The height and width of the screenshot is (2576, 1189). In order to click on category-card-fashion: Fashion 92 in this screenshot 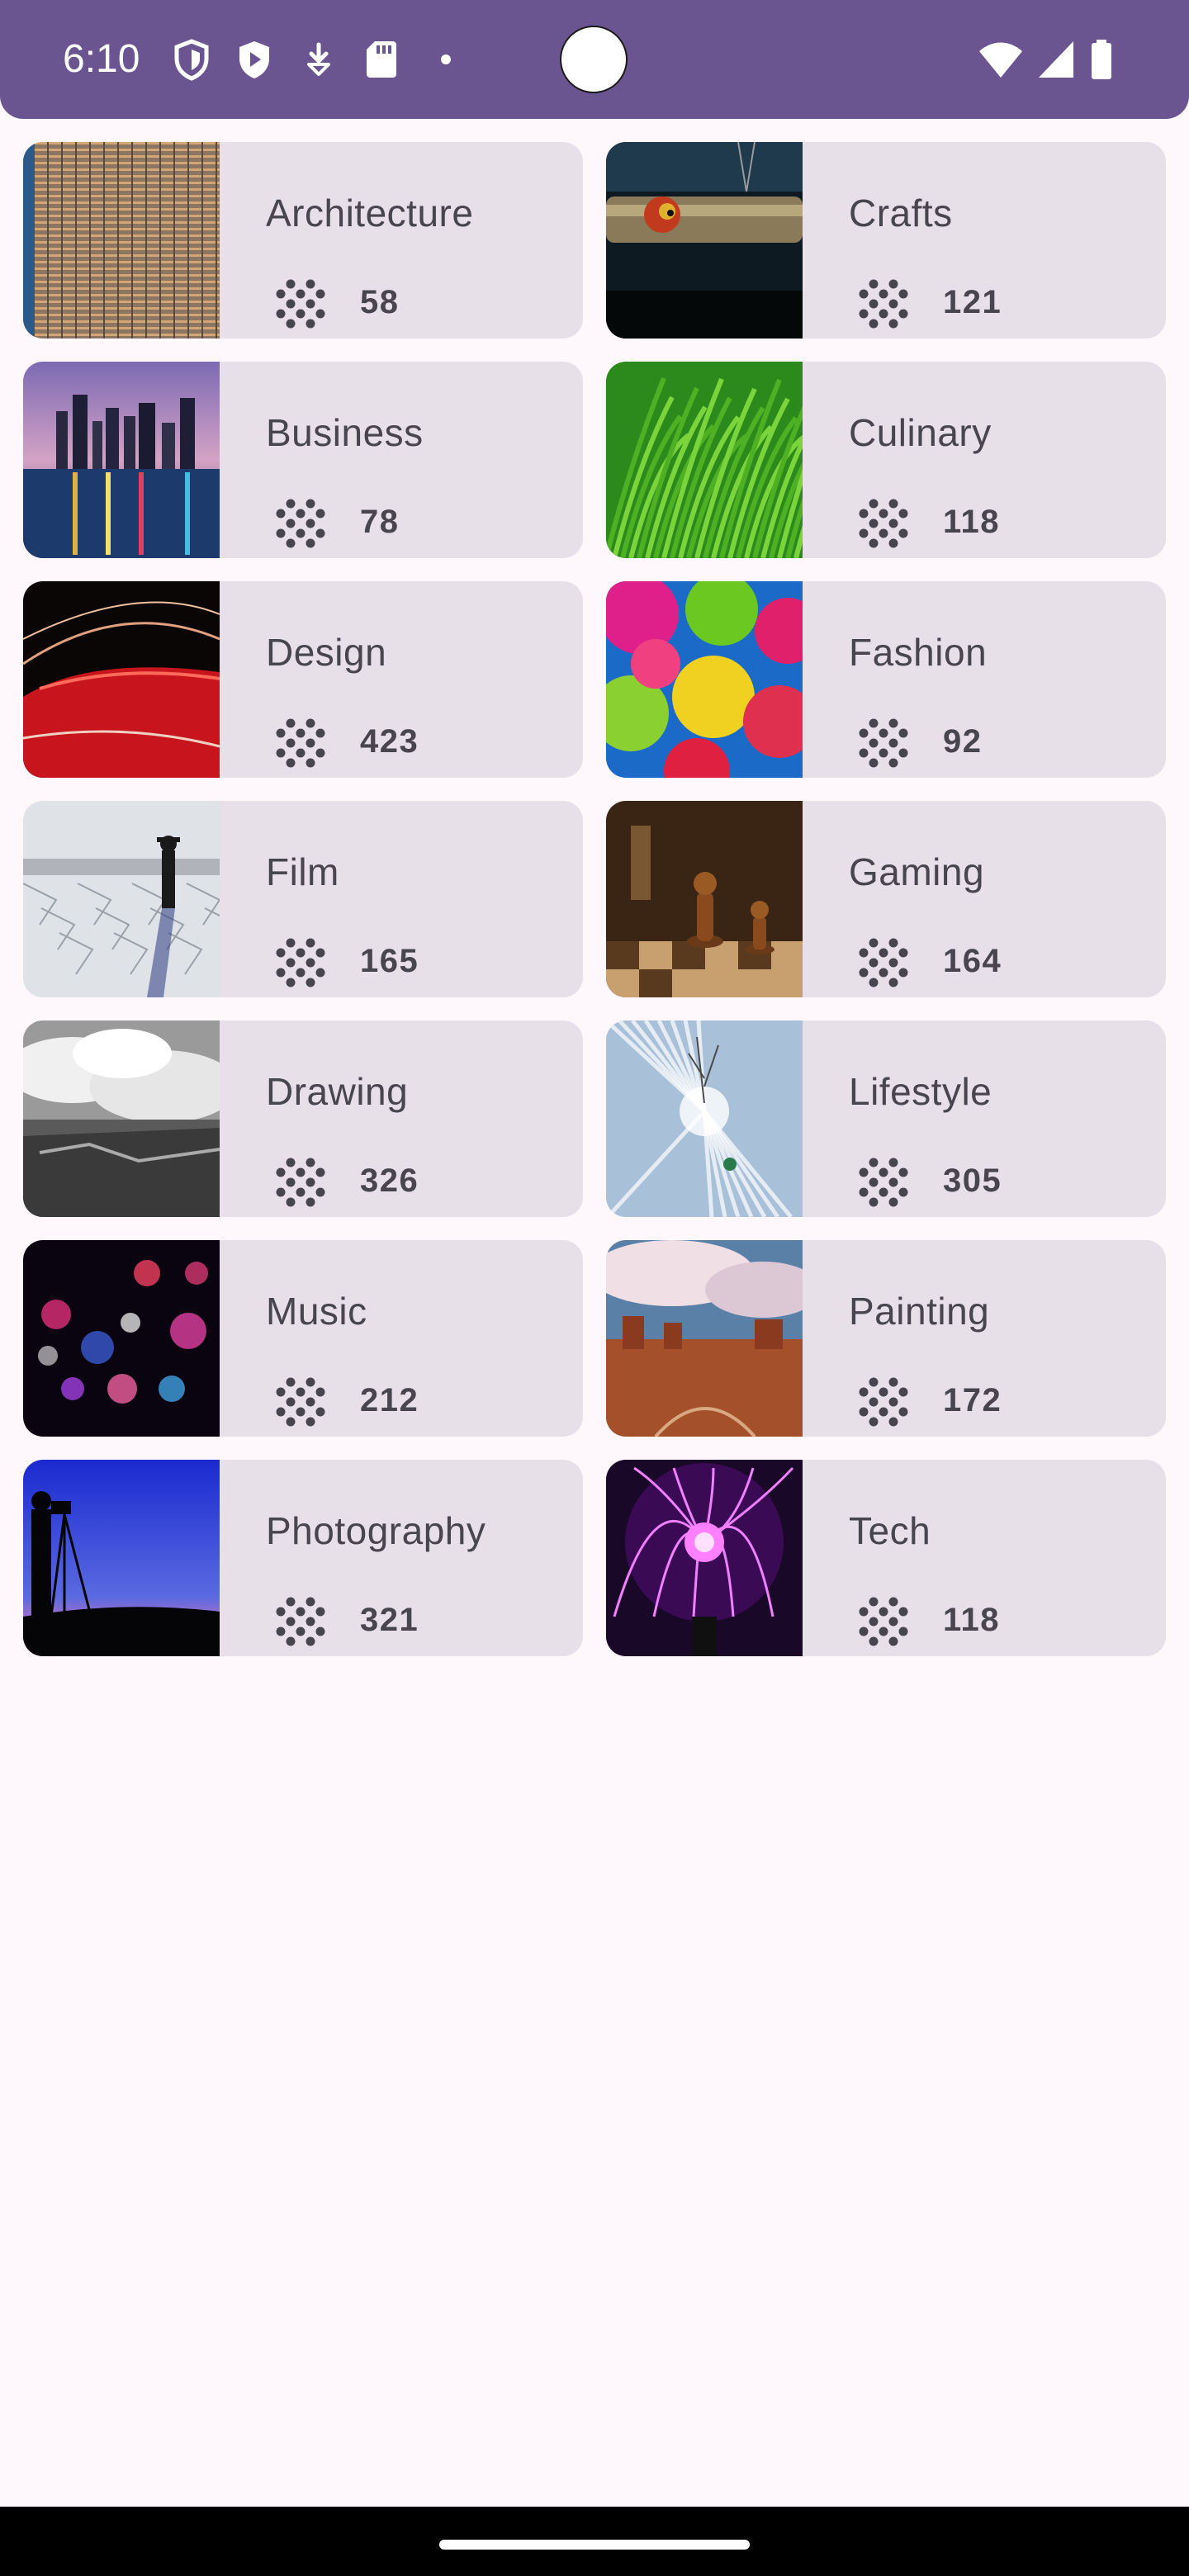, I will do `click(886, 679)`.